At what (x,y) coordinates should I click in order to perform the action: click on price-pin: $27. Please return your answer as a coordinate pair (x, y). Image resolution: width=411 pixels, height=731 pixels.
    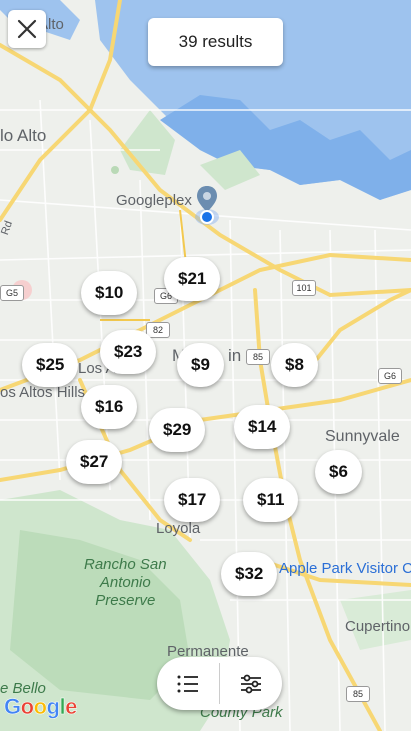
    Looking at the image, I should click on (94, 462).